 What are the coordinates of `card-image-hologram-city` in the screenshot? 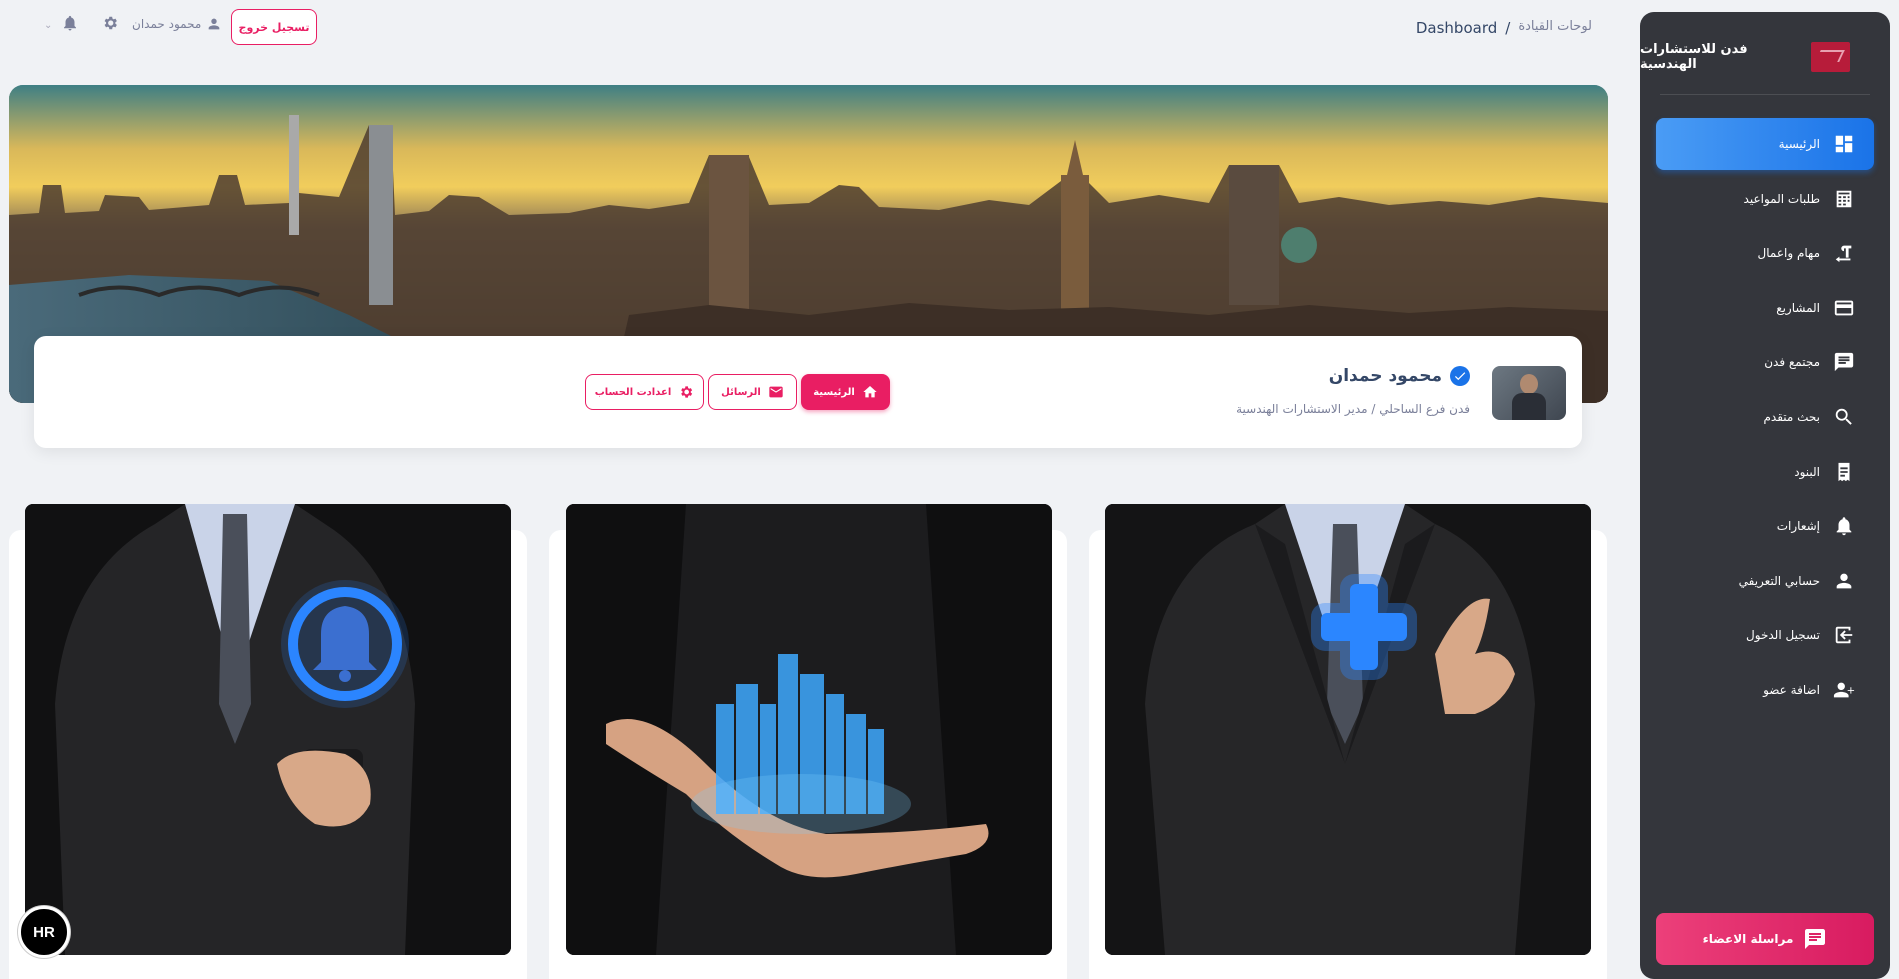 It's located at (809, 729).